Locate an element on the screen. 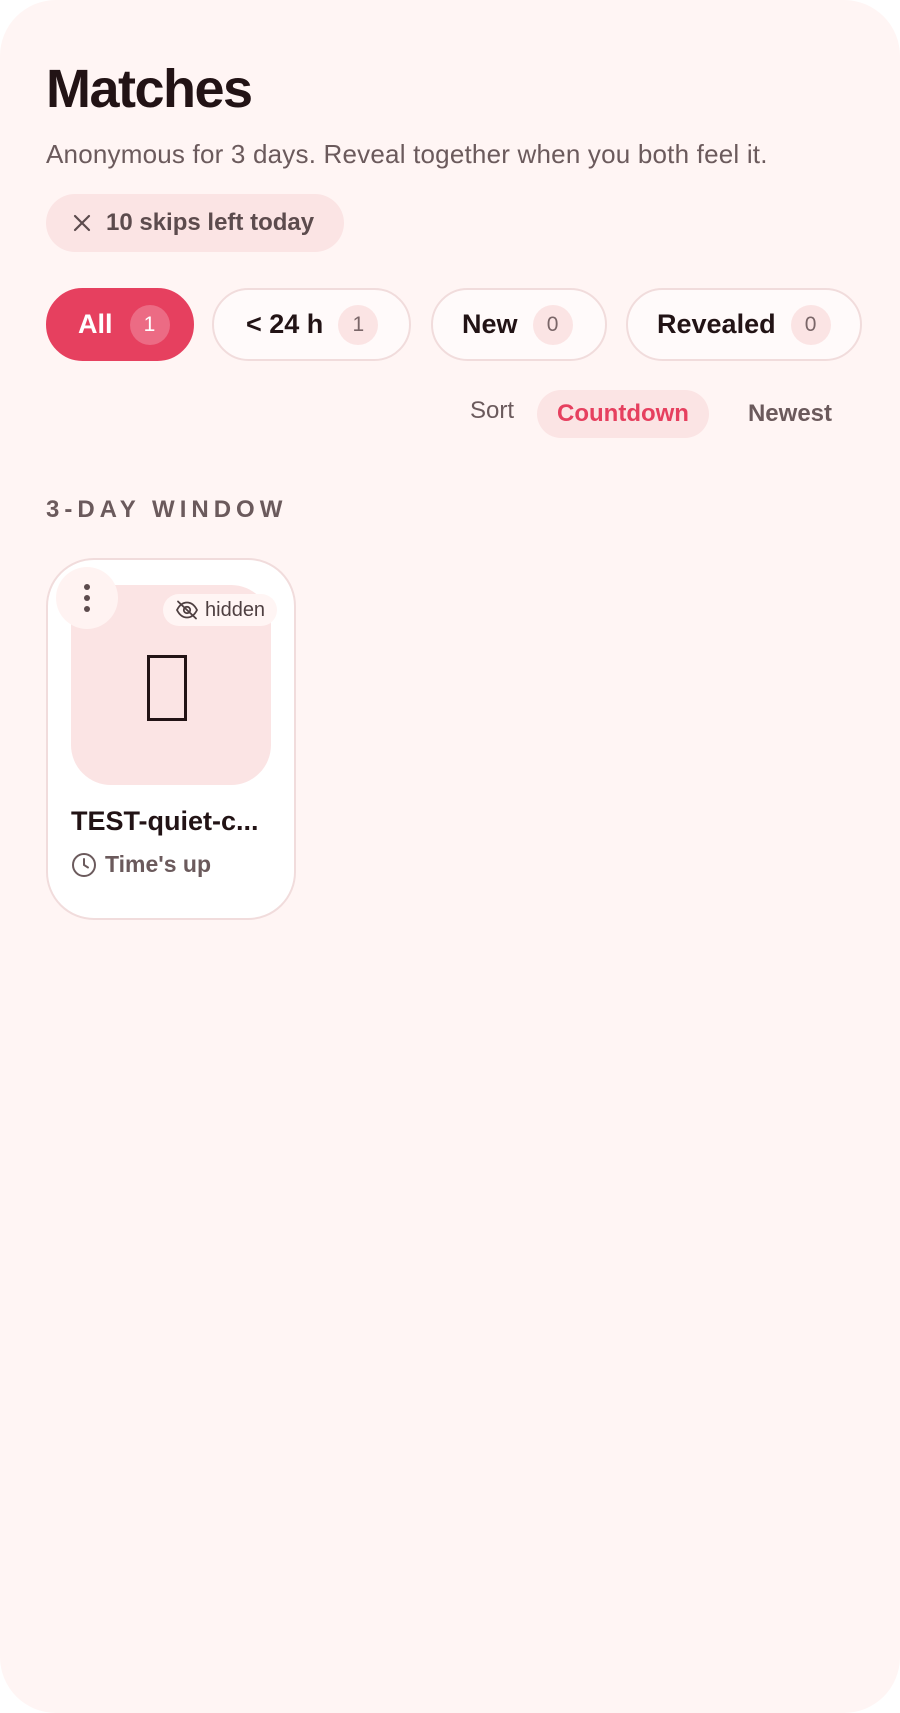 This screenshot has height=1713, width=900. match-status-label: Time's up is located at coordinates (158, 864).